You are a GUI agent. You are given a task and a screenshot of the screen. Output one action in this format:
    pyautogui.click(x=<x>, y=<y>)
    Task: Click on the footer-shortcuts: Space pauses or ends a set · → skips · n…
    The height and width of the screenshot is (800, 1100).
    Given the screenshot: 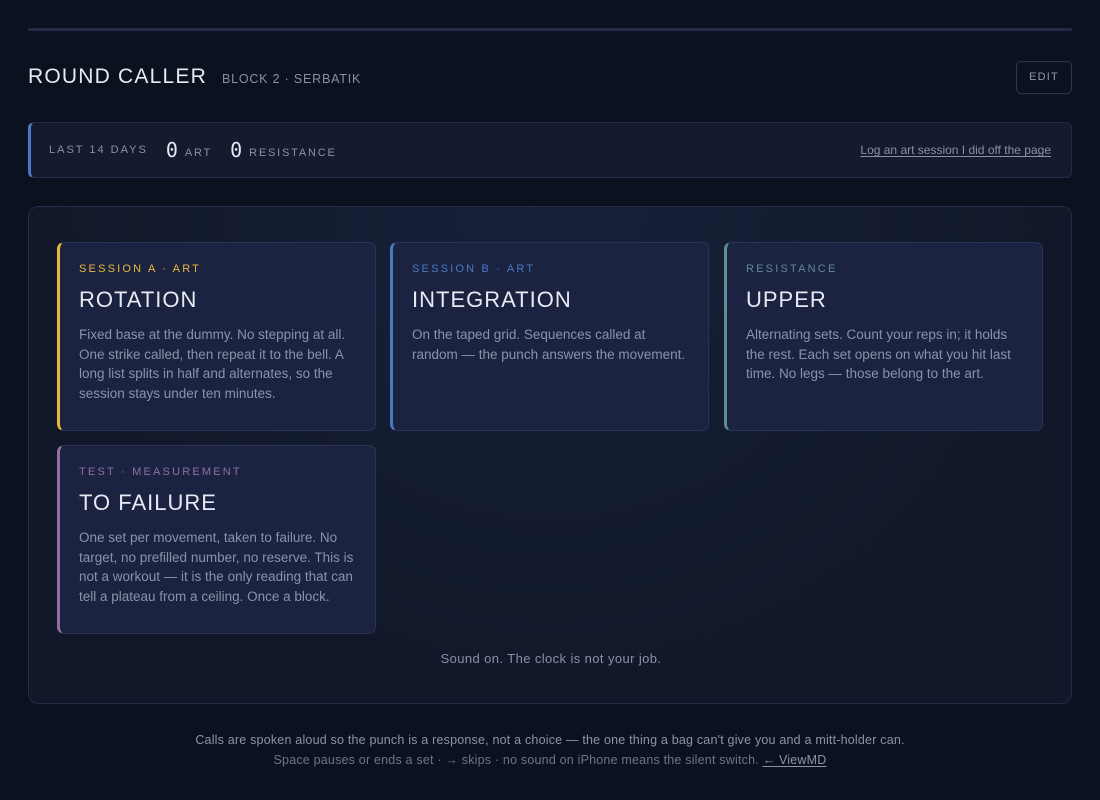 What is the action you would take?
    pyautogui.click(x=550, y=760)
    